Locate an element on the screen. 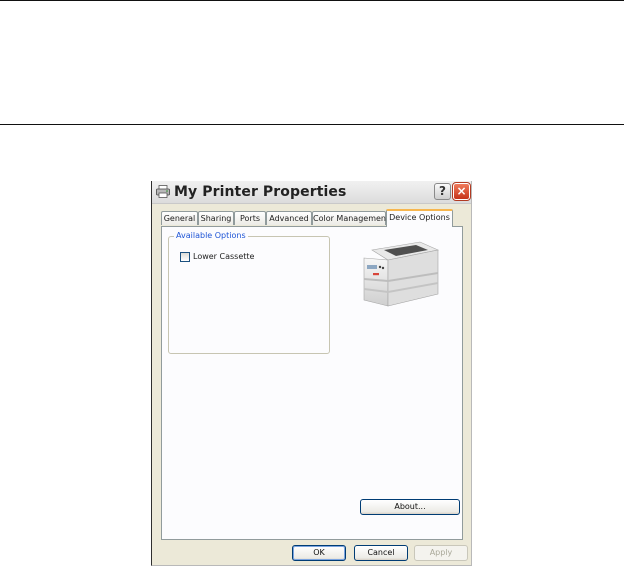 The height and width of the screenshot is (569, 624). cancel-button: Cancel is located at coordinates (381, 553).